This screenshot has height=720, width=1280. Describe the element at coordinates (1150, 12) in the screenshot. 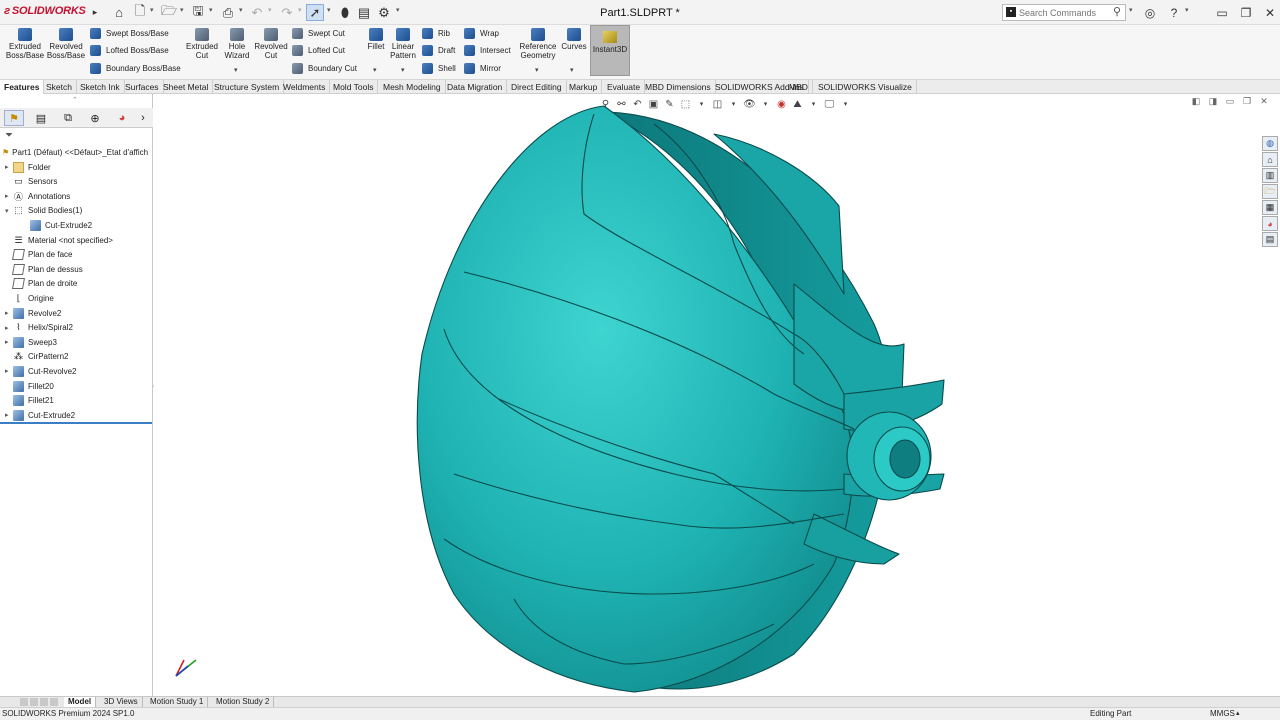

I see `user-account-icon: ◎` at that location.